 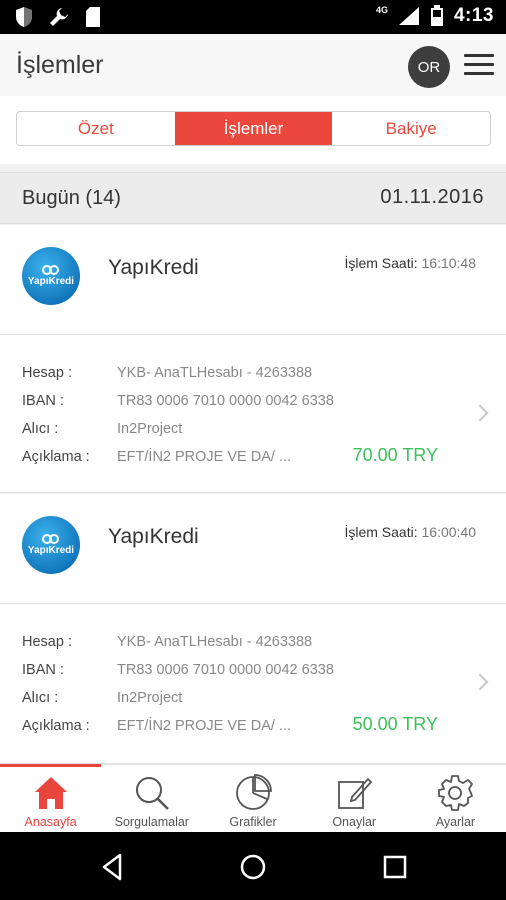 I want to click on tab-islemler: İşlemler, so click(x=253, y=128).